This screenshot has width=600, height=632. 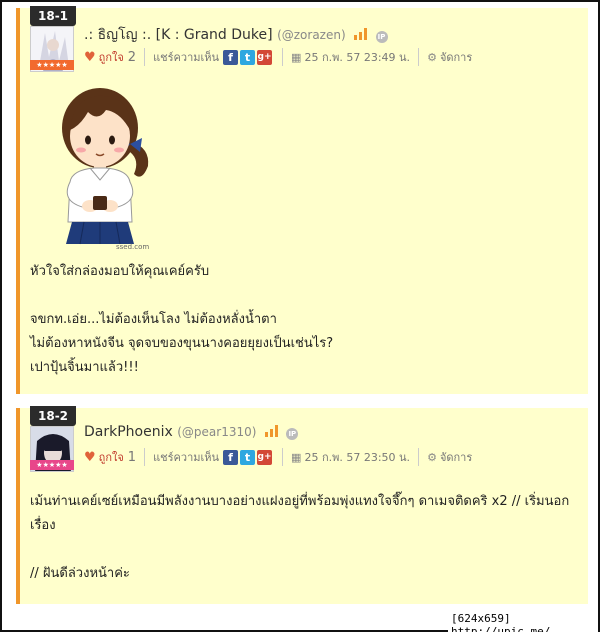 I want to click on like-button: ♥ ถูกใจ 1, so click(x=110, y=457).